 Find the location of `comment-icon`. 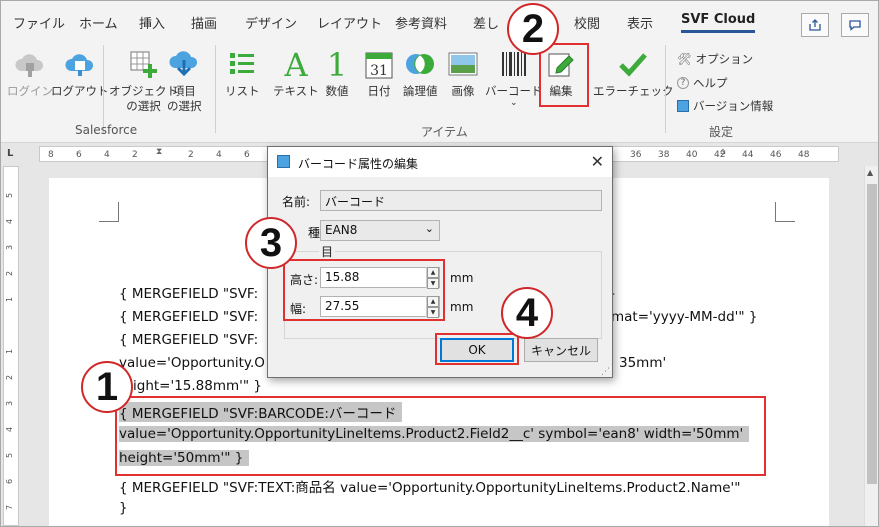

comment-icon is located at coordinates (855, 25).